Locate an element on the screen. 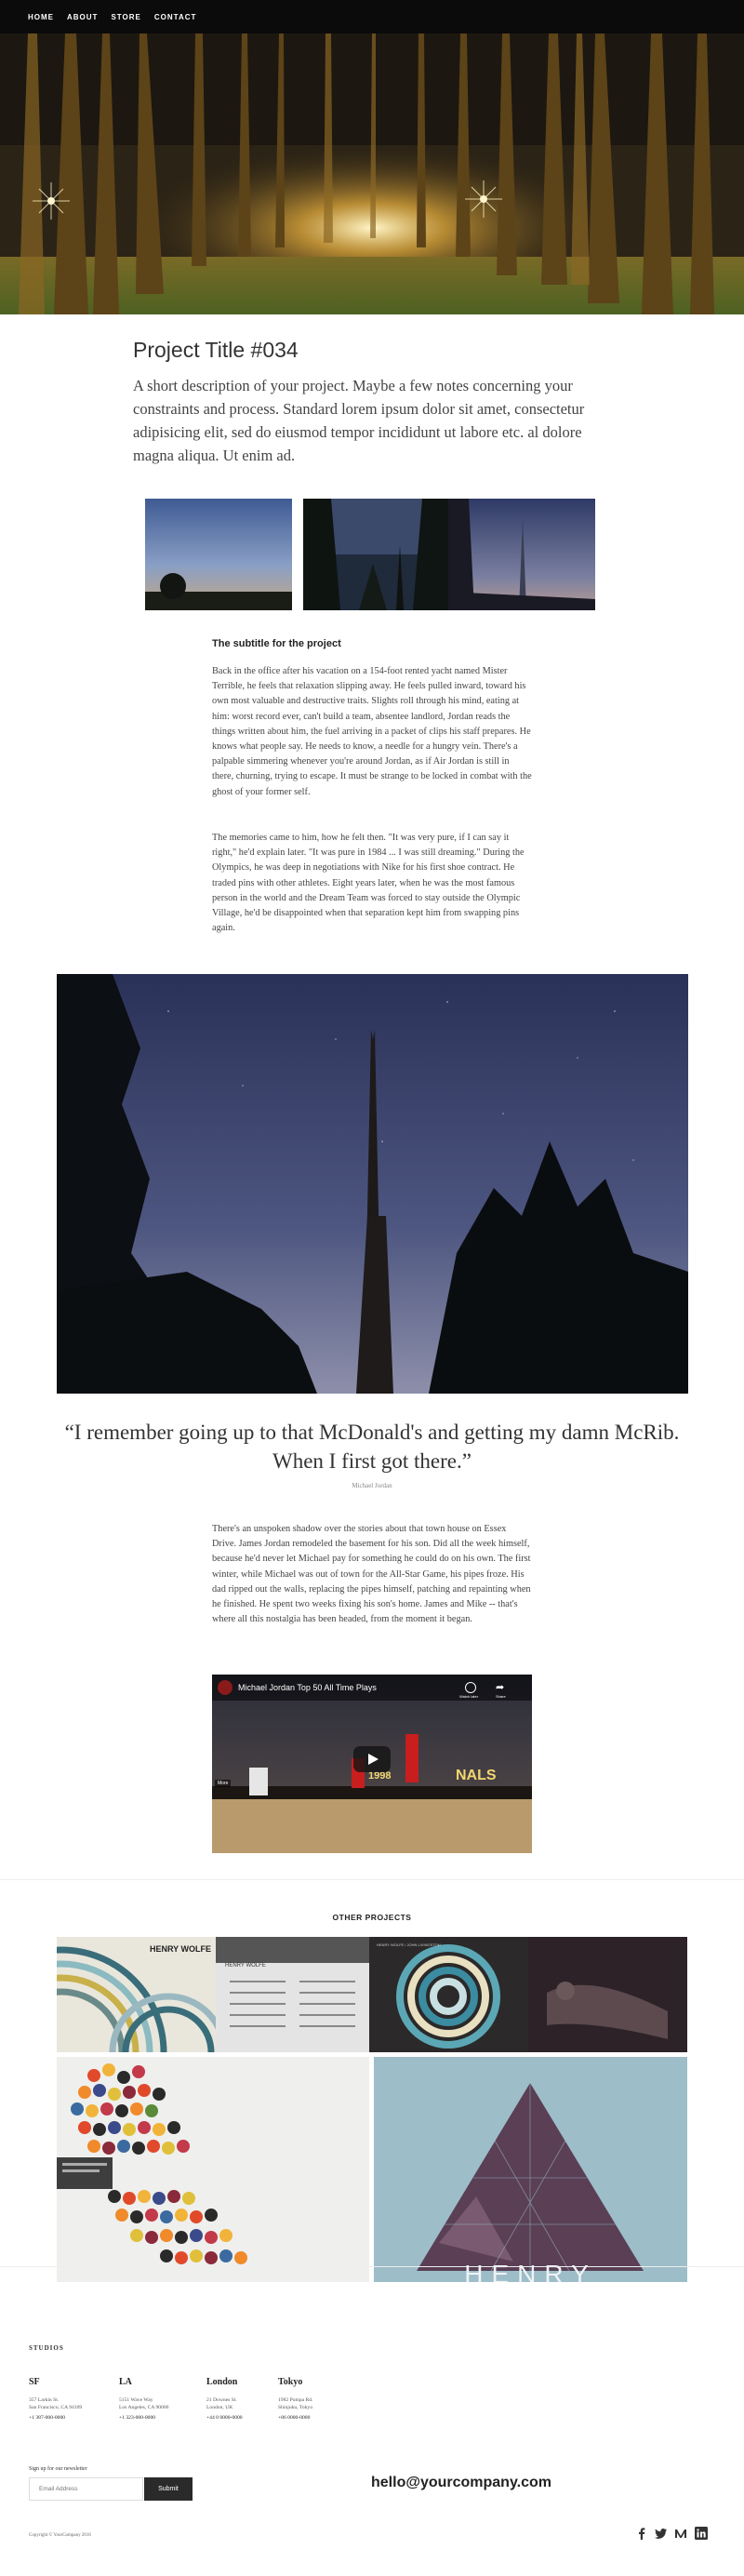 Image resolution: width=744 pixels, height=2576 pixels. studio-address-1: 5151 Wave Way is located at coordinates (136, 2400).